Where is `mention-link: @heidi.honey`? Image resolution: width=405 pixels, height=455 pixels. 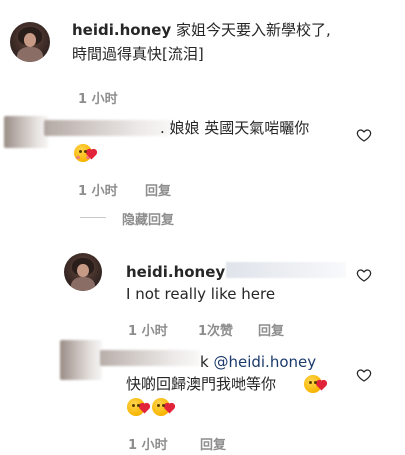 mention-link: @heidi.honey is located at coordinates (264, 362).